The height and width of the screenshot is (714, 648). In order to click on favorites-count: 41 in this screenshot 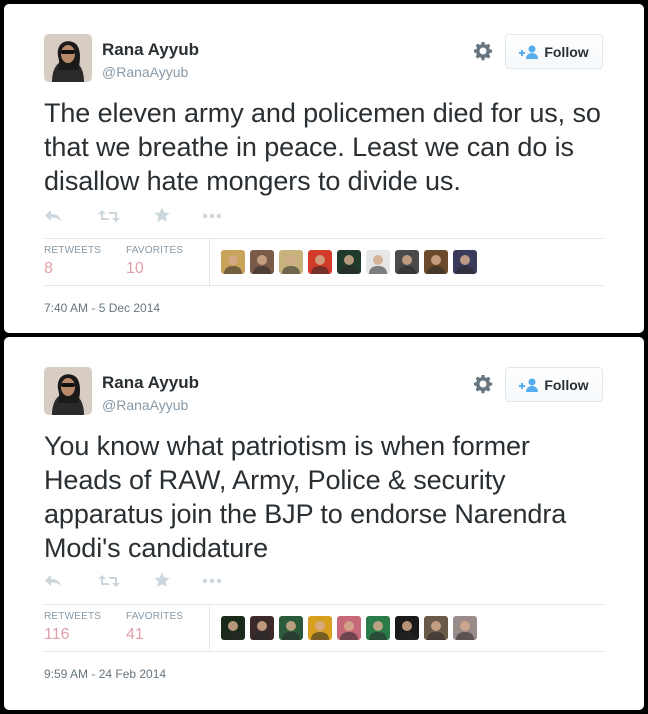, I will do `click(135, 635)`.